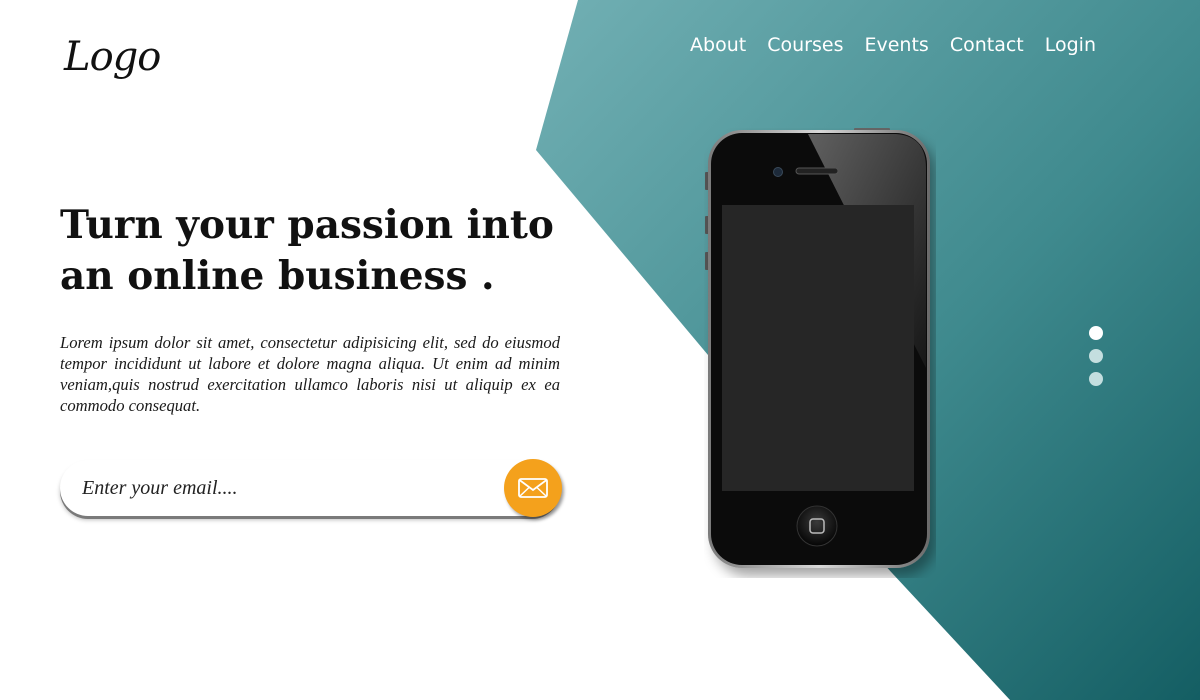 Image resolution: width=1200 pixels, height=700 pixels. What do you see at coordinates (805, 45) in the screenshot?
I see `nav-link-courses: Courses` at bounding box center [805, 45].